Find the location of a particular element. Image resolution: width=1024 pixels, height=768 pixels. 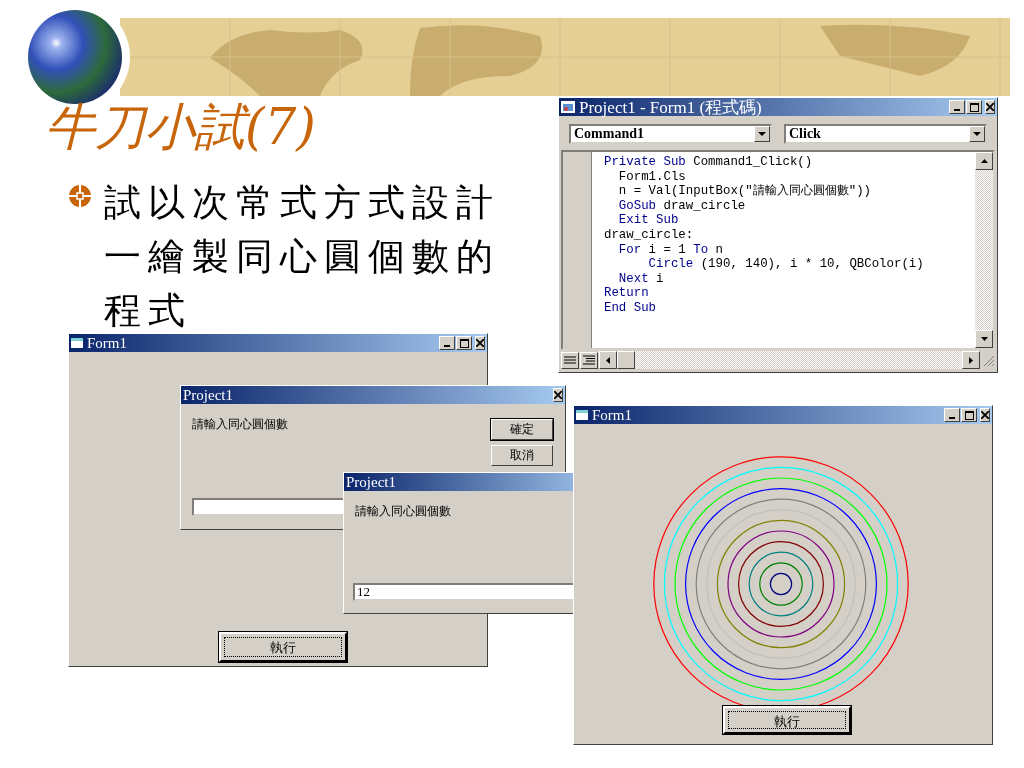

code-line: Circle (190, 140), i * 10, QBColor(i) is located at coordinates (785, 264).